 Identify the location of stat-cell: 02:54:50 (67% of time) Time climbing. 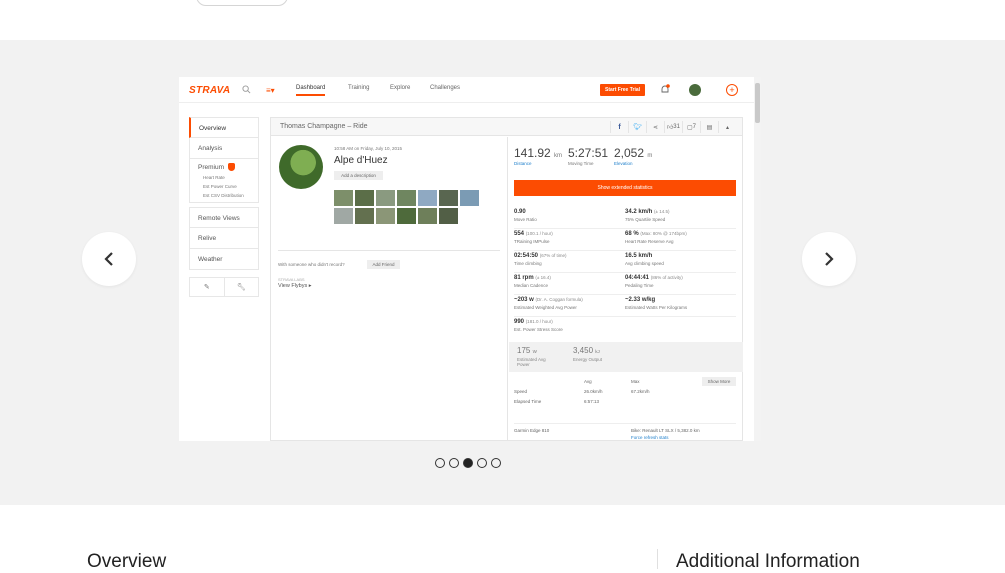
(569, 262).